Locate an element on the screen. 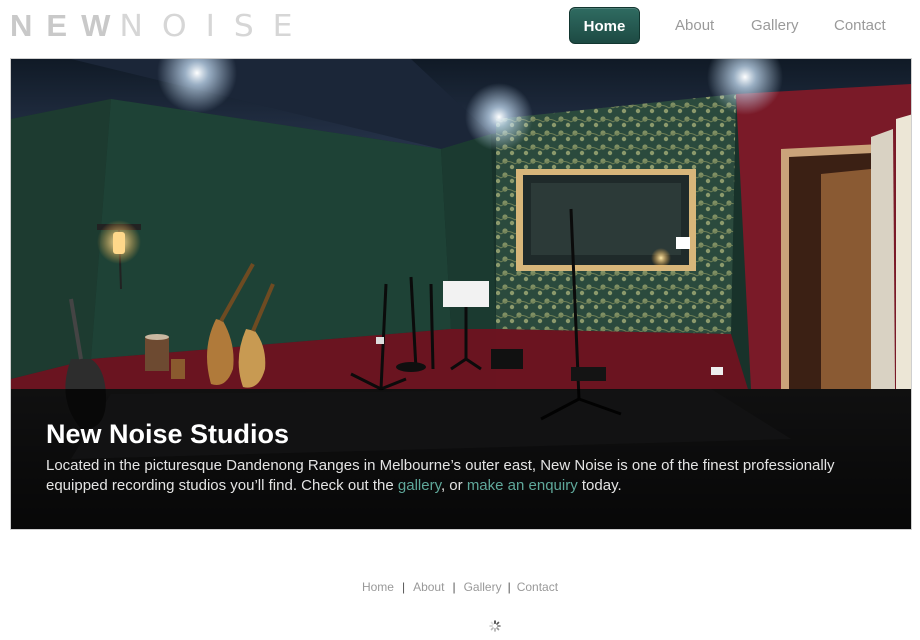 Image resolution: width=920 pixels, height=640 pixels. footer-gallery-link: Gallery is located at coordinates (483, 587).